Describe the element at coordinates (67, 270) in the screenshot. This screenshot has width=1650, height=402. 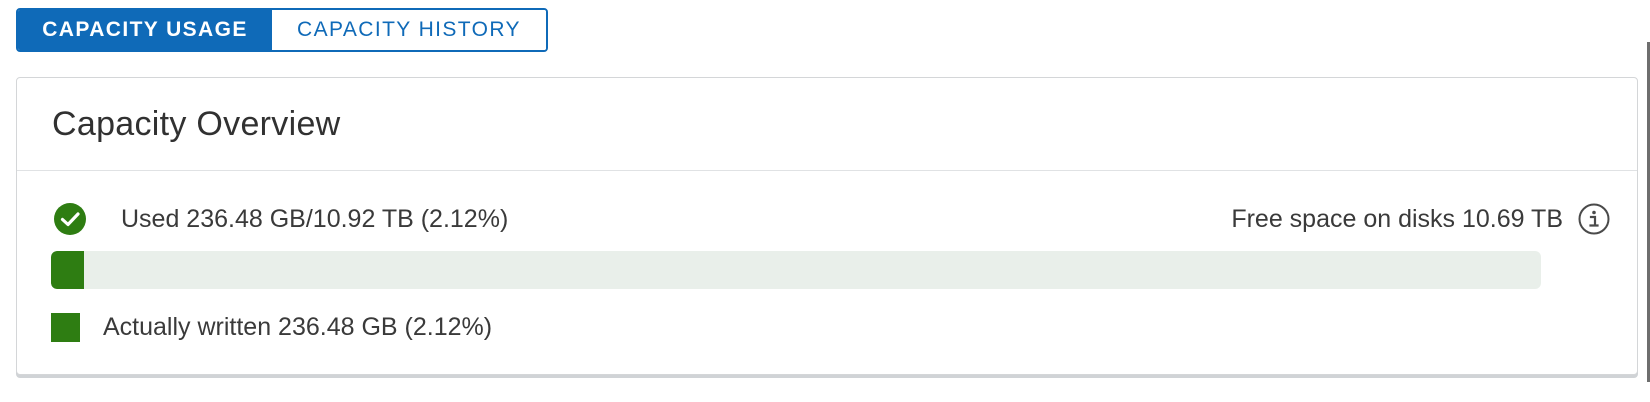
I see `capacity-usage-bar-fill` at that location.